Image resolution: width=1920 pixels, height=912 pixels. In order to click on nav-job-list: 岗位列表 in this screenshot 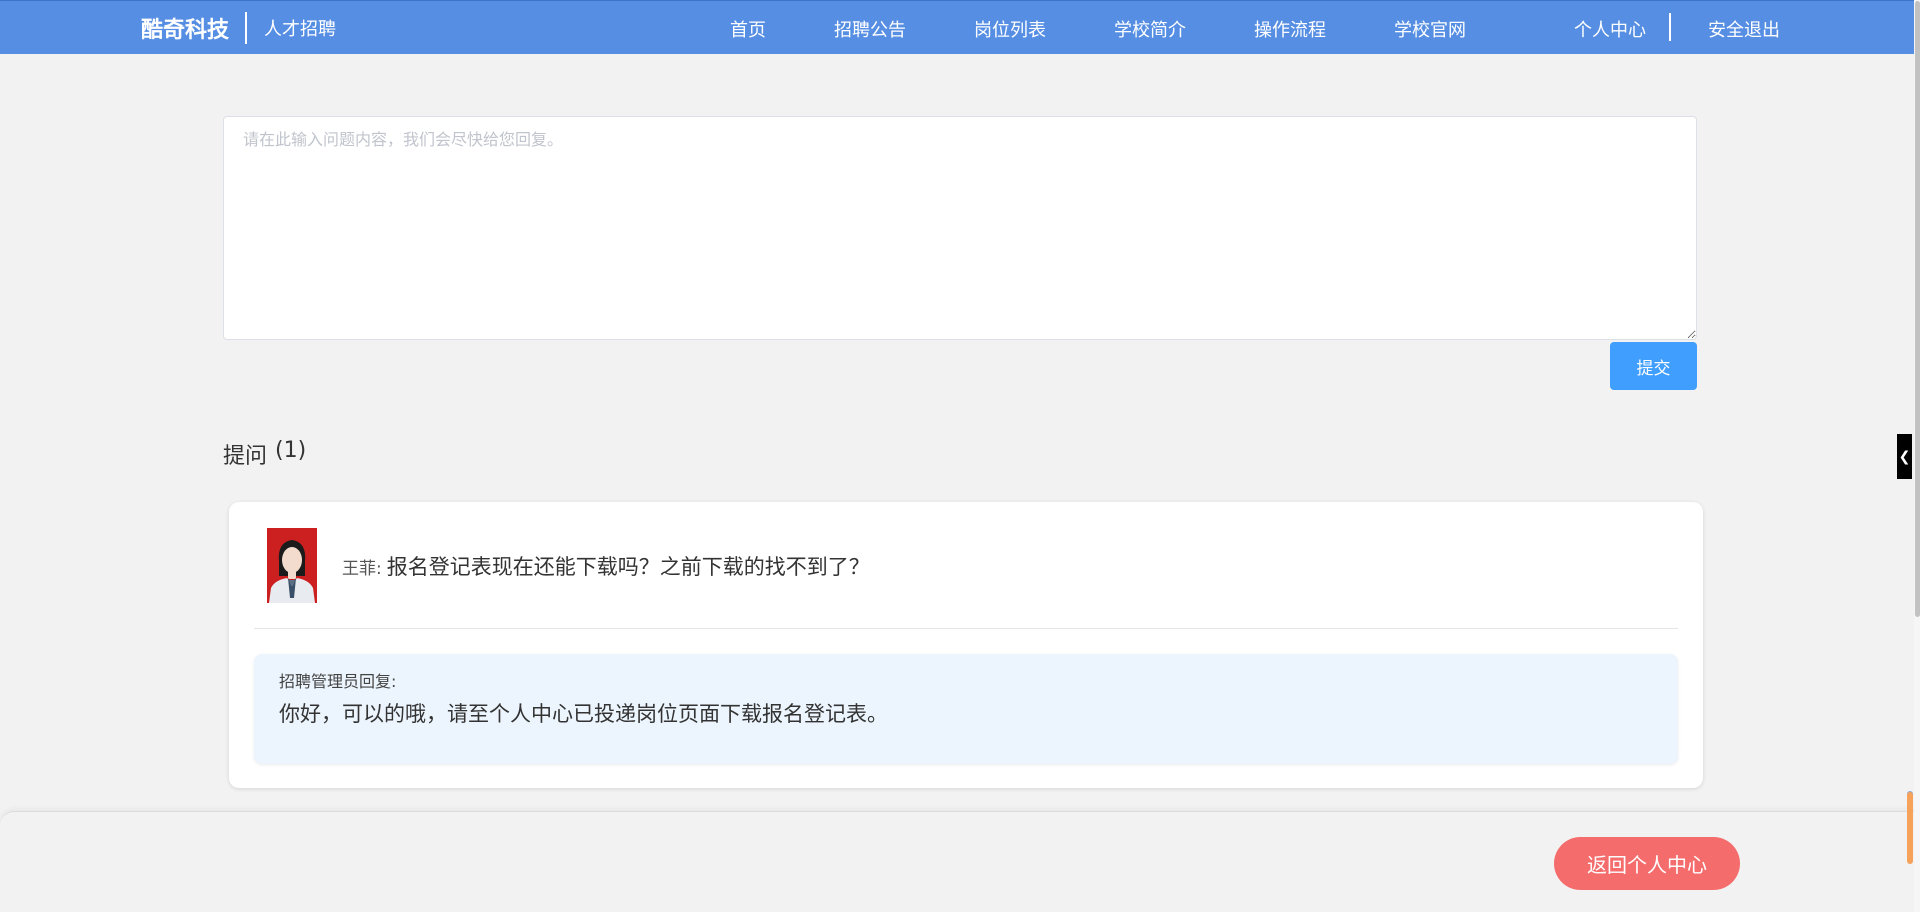, I will do `click(1010, 29)`.